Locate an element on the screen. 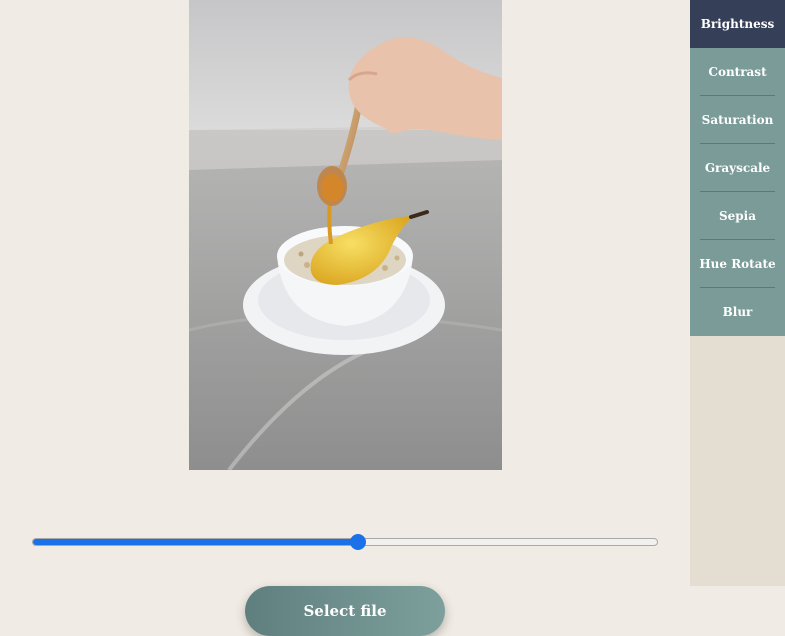 The height and width of the screenshot is (636, 785). select-file-button: Select file is located at coordinates (345, 611).